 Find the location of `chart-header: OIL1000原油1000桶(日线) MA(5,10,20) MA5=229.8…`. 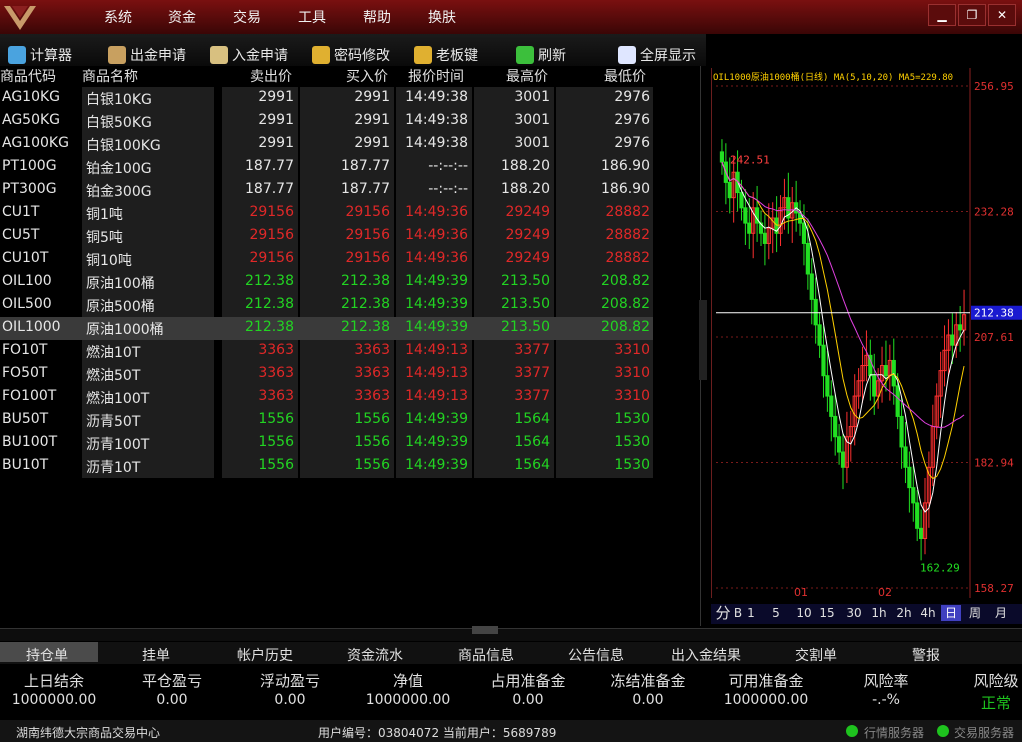

chart-header: OIL1000原油1000桶(日线) MA(5,10,20) MA5=229.8… is located at coordinates (833, 78).